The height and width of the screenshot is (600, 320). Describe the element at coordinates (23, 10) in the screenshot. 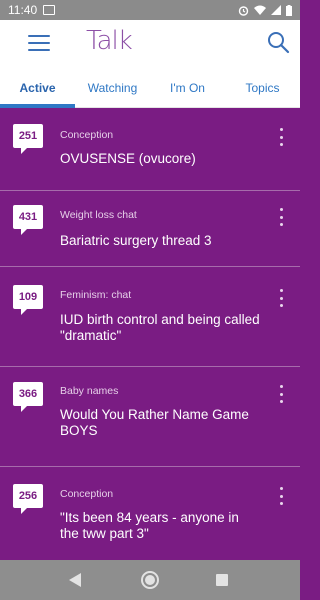

I see `status-time: 11:40` at that location.